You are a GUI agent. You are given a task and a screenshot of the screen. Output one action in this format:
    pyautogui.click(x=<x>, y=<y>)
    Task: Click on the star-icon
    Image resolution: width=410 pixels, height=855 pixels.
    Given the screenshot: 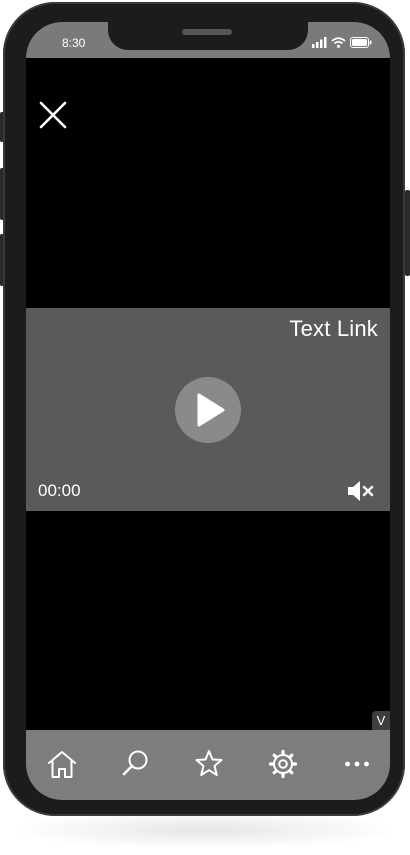 What is the action you would take?
    pyautogui.click(x=209, y=763)
    